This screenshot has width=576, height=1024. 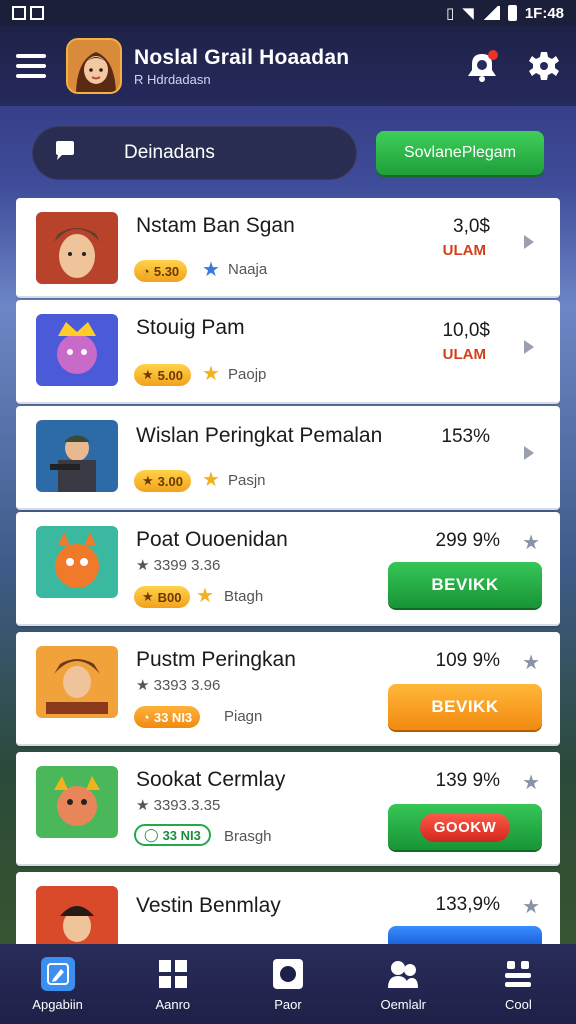 I want to click on ring-icon: ◯, so click(x=151, y=834).